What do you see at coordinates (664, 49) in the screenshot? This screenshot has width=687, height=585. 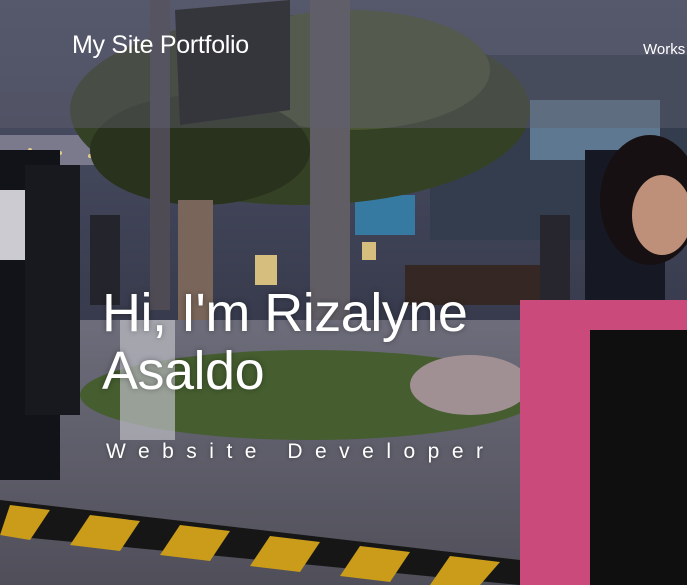 I see `nav-item-works: Works` at bounding box center [664, 49].